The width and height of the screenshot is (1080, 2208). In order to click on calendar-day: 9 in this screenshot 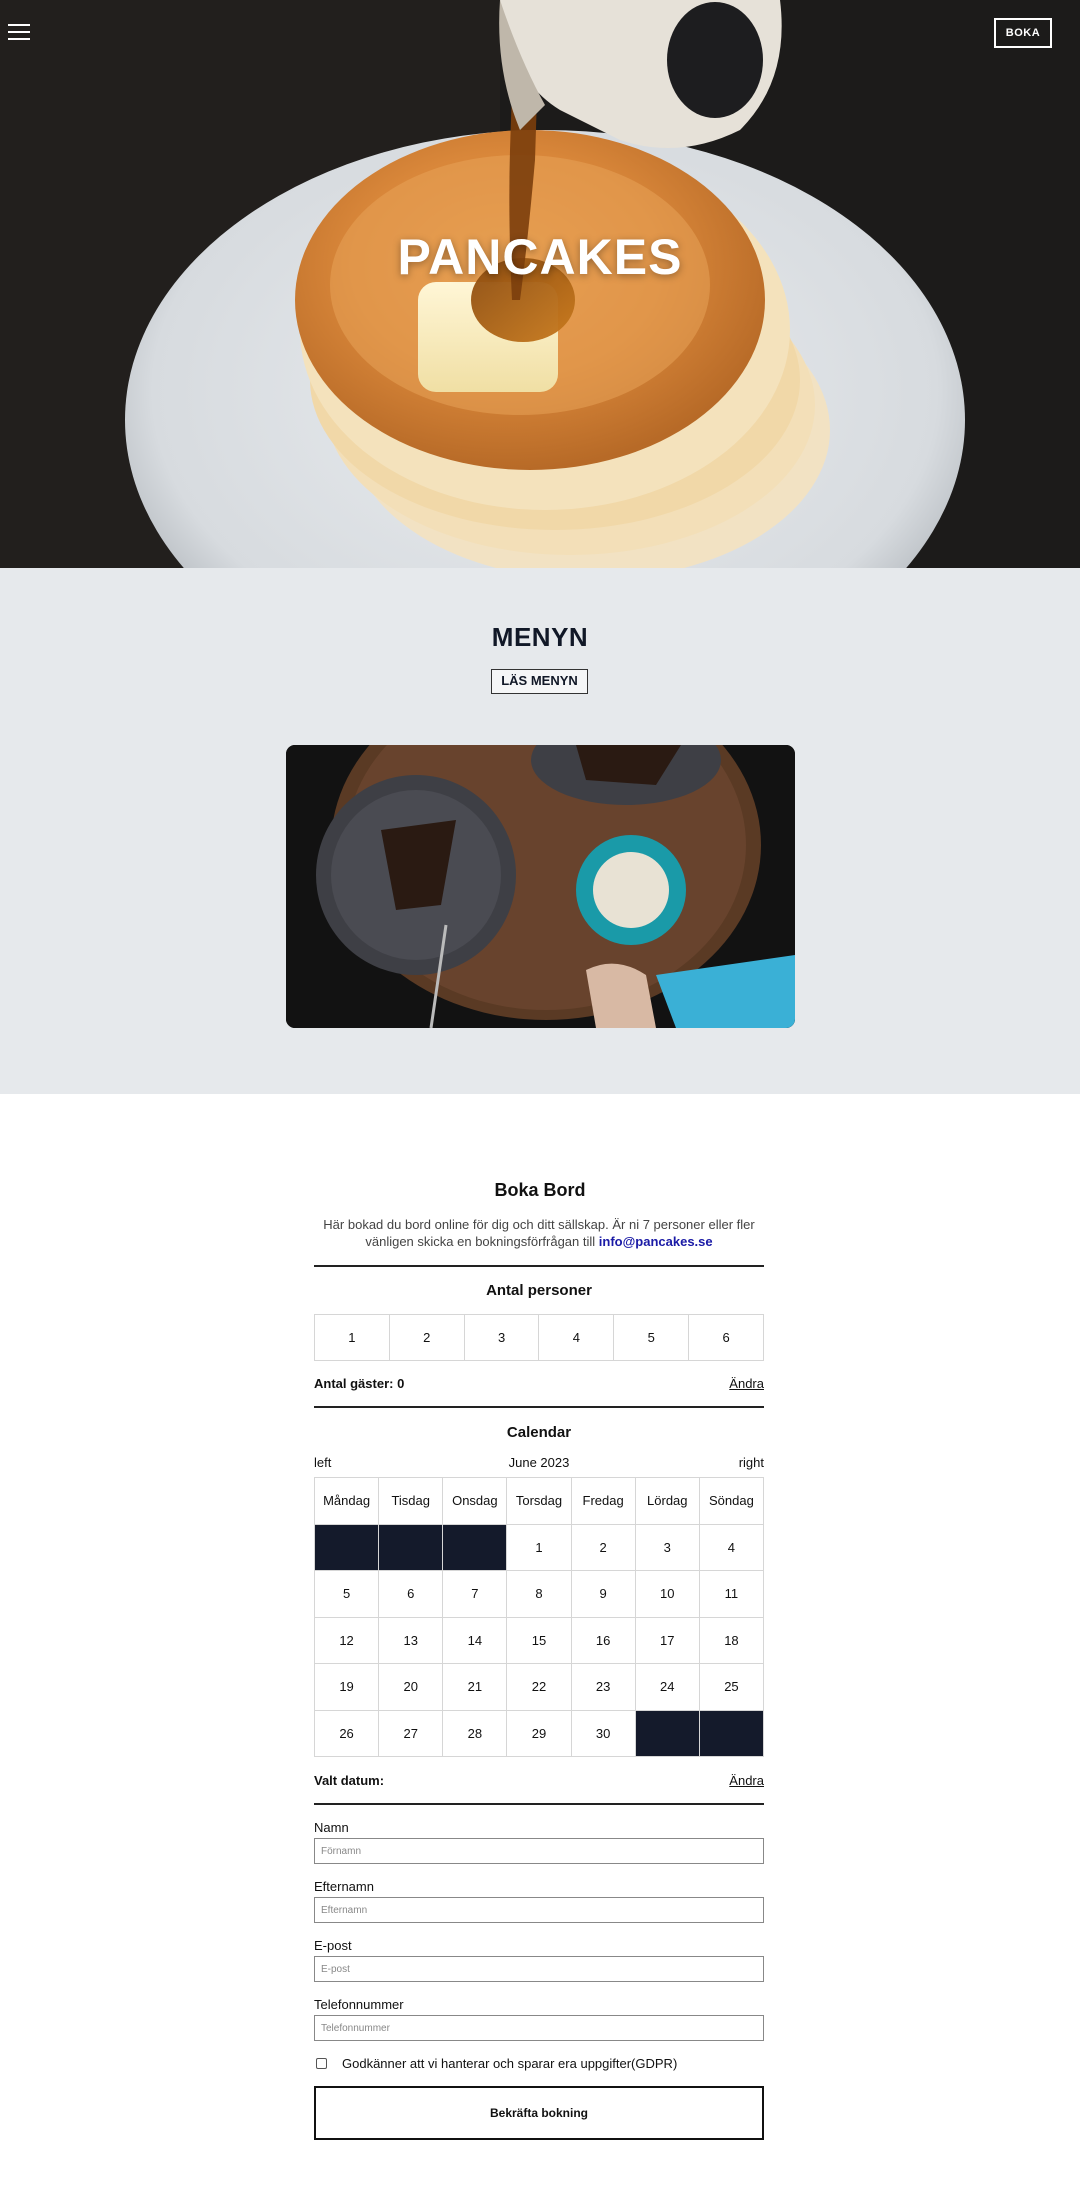, I will do `click(603, 1594)`.